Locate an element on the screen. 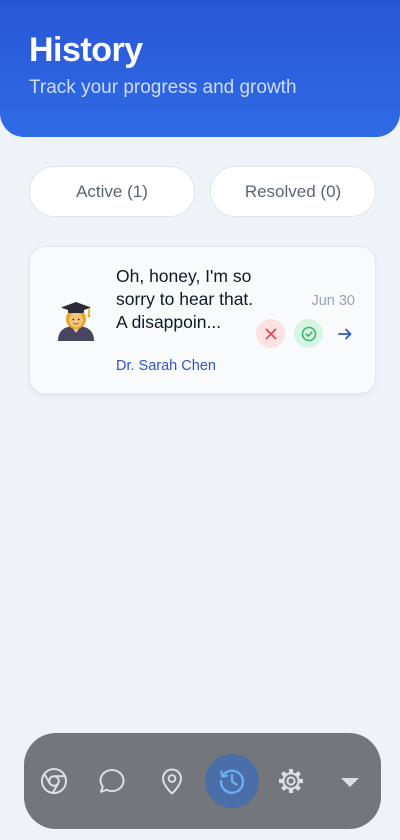 The image size is (400, 840). chat-icon is located at coordinates (112, 781).